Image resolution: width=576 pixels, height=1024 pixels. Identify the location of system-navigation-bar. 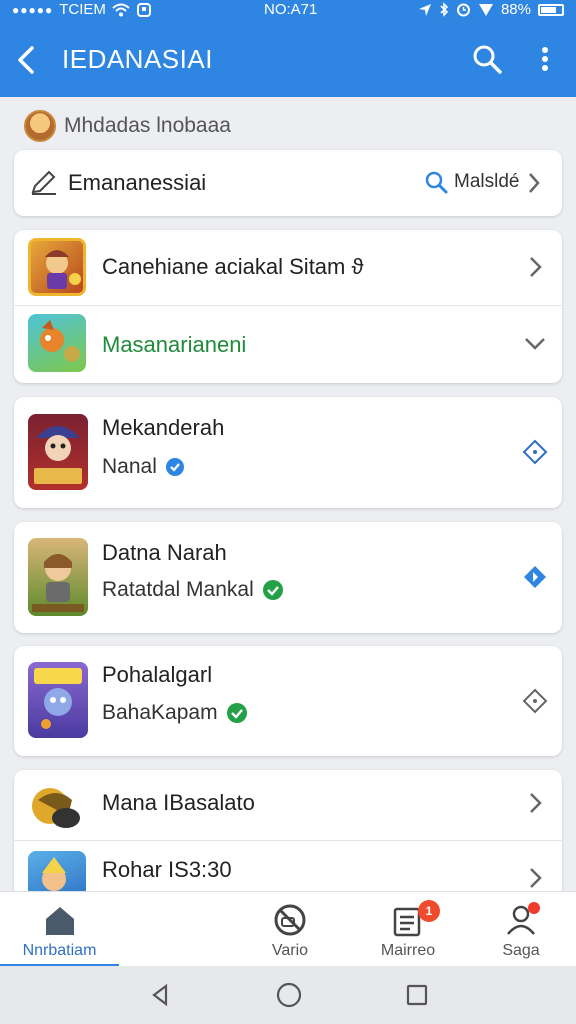
(288, 995).